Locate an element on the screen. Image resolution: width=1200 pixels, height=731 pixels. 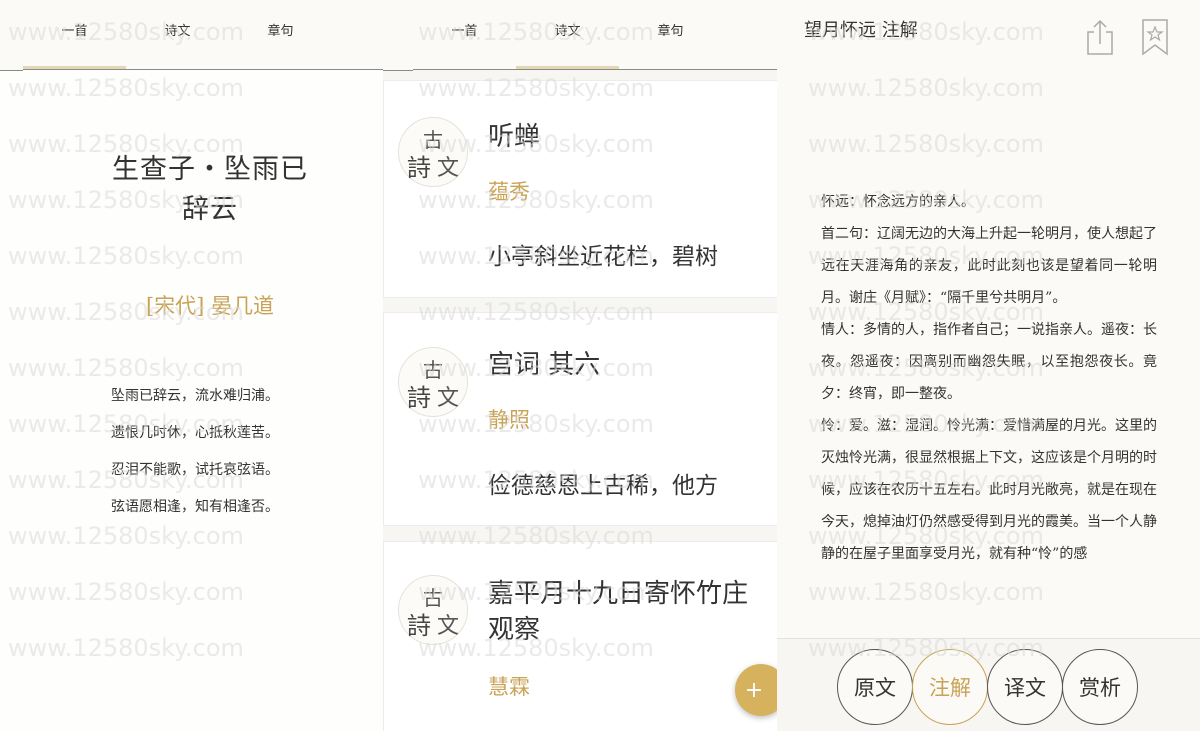
annotation-title: 望月怀远 注解 is located at coordinates (861, 30).